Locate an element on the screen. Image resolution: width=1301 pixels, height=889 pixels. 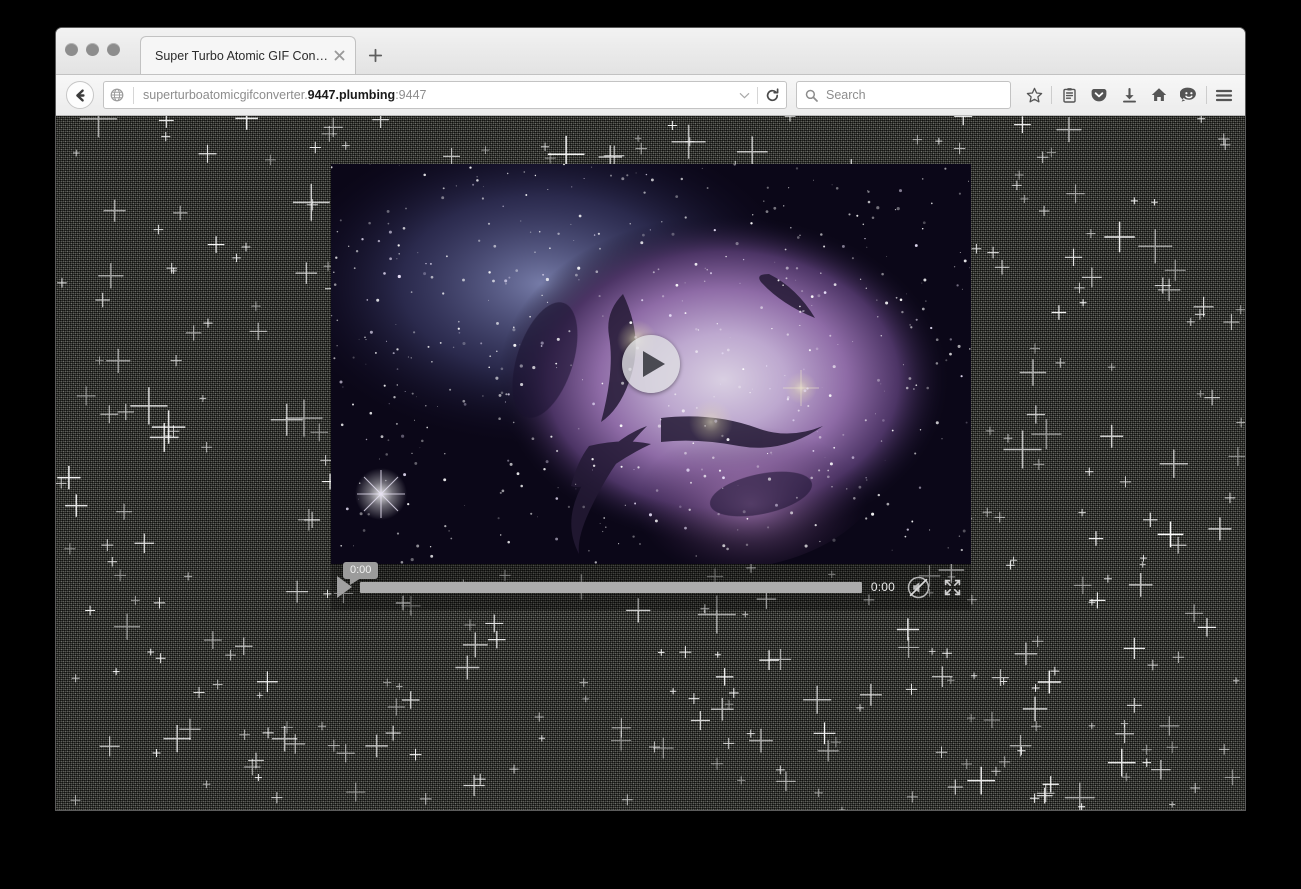
scrubber-track is located at coordinates (611, 587).